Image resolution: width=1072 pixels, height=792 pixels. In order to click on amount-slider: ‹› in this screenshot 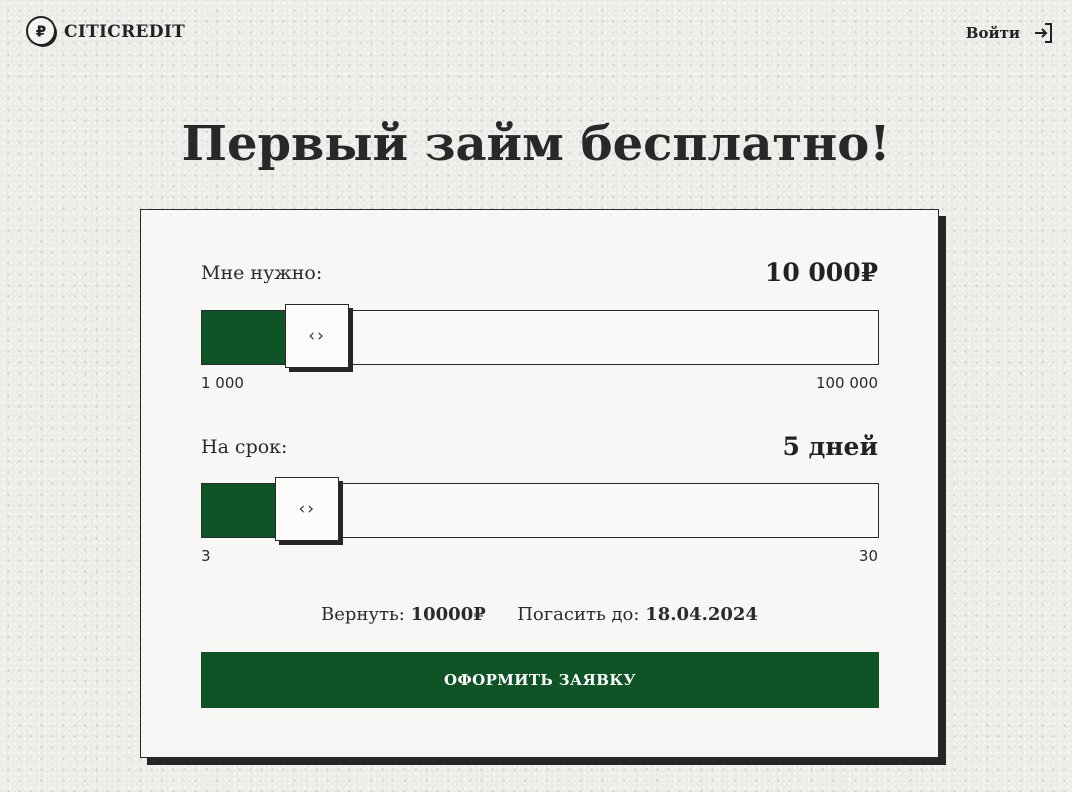, I will do `click(540, 336)`.